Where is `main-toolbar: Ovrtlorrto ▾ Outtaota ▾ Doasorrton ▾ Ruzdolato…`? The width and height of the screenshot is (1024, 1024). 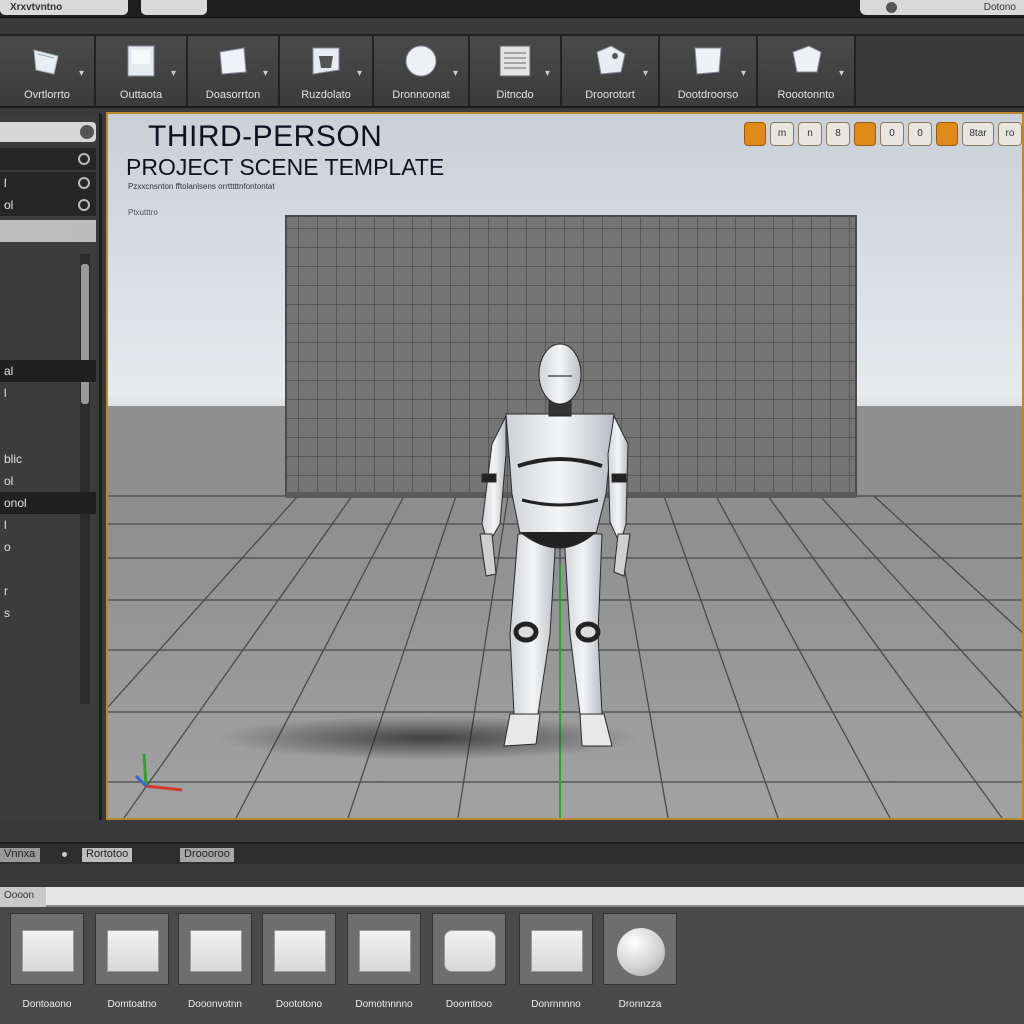
main-toolbar: Ovrtlorrto ▾ Outtaota ▾ Doasorrton ▾ Ruzdolato… is located at coordinates (512, 71).